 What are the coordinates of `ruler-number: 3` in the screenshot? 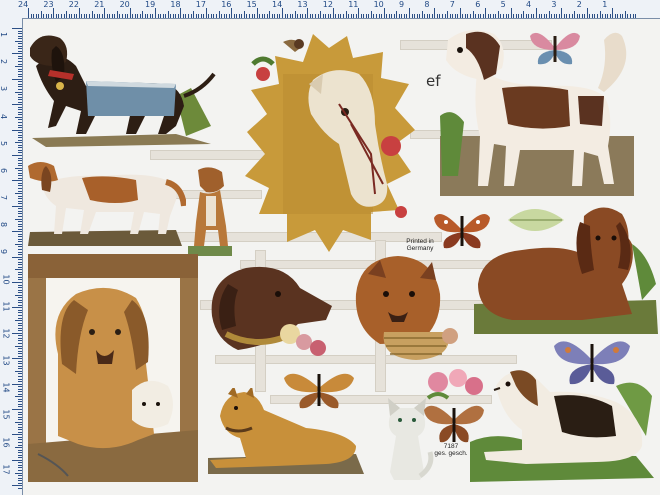 It's located at (554, 4).